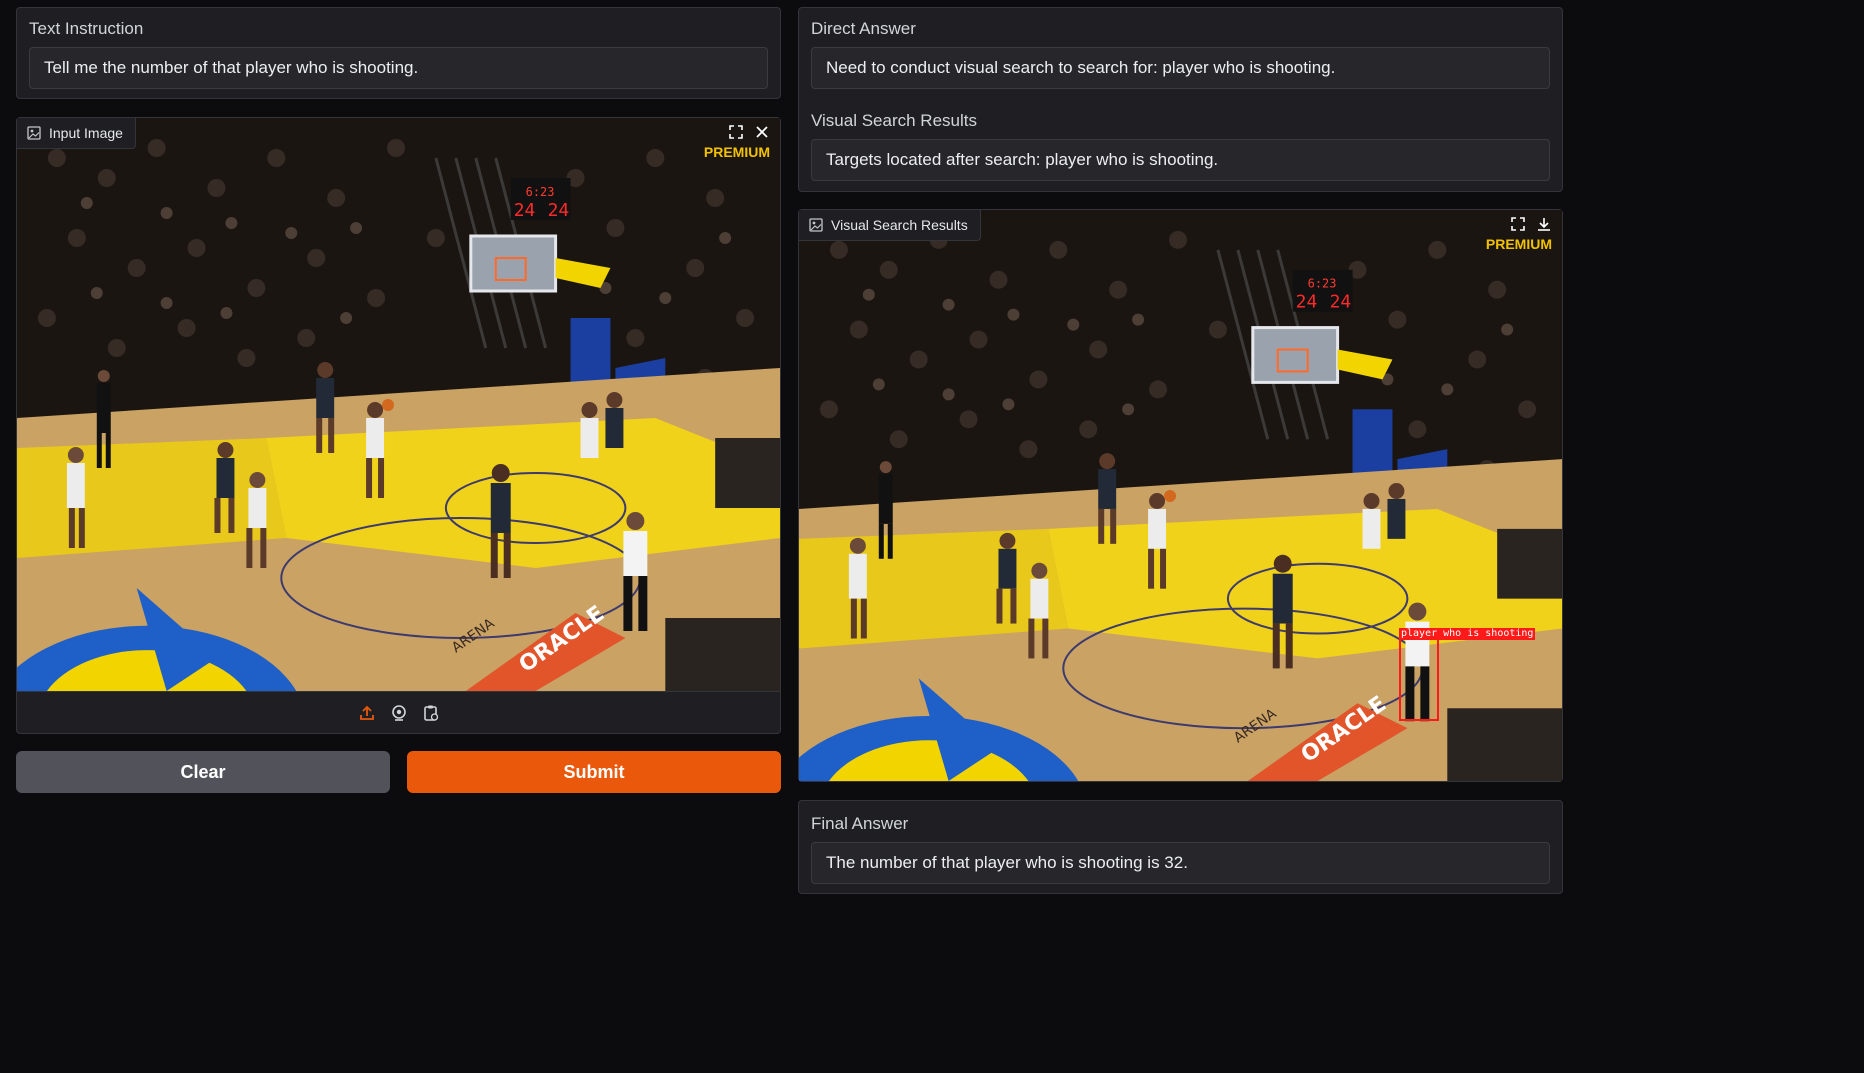 This screenshot has height=1073, width=1864. Describe the element at coordinates (899, 225) in the screenshot. I see `visual-search-image-label: Visual Search Results` at that location.